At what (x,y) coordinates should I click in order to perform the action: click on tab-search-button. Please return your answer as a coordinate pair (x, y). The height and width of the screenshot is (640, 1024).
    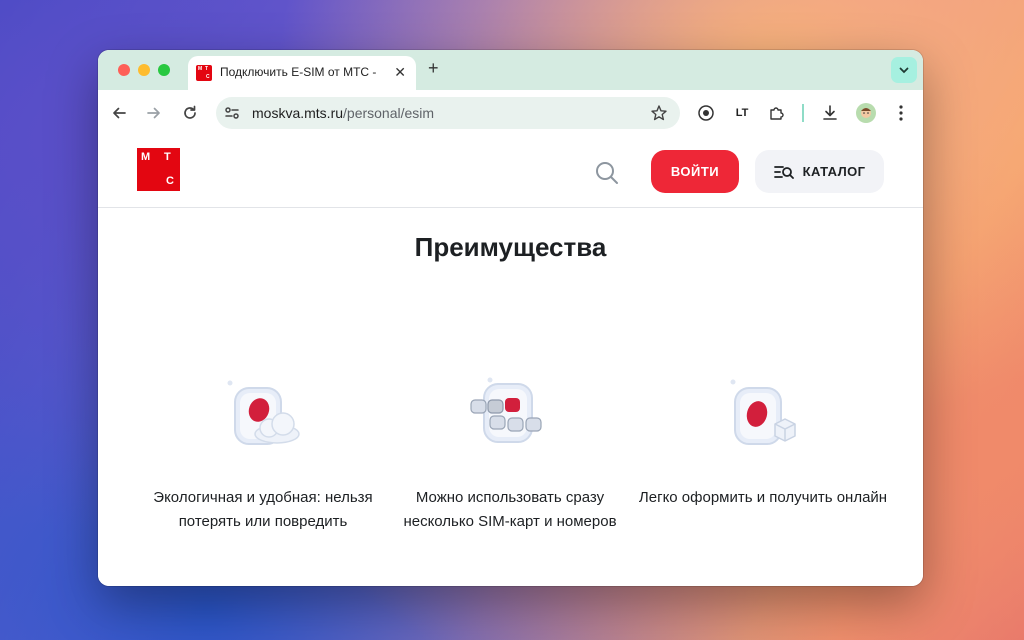
    Looking at the image, I should click on (904, 70).